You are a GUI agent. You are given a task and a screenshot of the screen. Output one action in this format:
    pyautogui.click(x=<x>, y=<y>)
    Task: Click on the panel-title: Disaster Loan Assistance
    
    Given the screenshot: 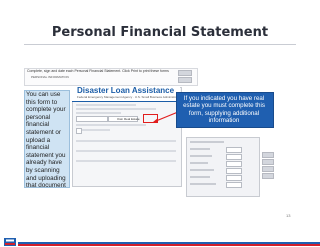 What is the action you would take?
    pyautogui.click(x=126, y=90)
    